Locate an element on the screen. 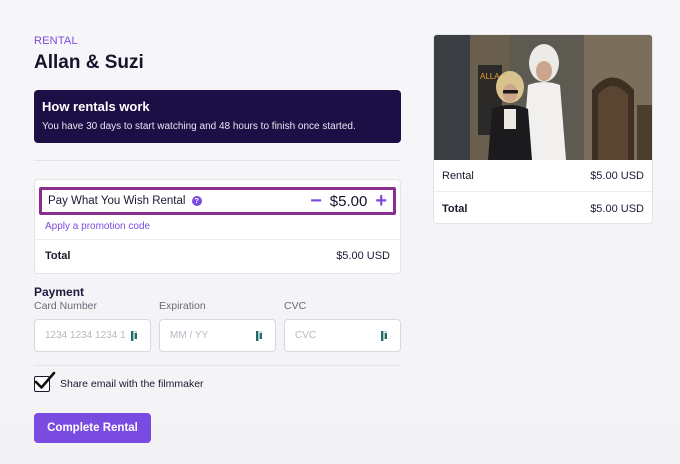  total-value: $5.00 USD is located at coordinates (363, 256).